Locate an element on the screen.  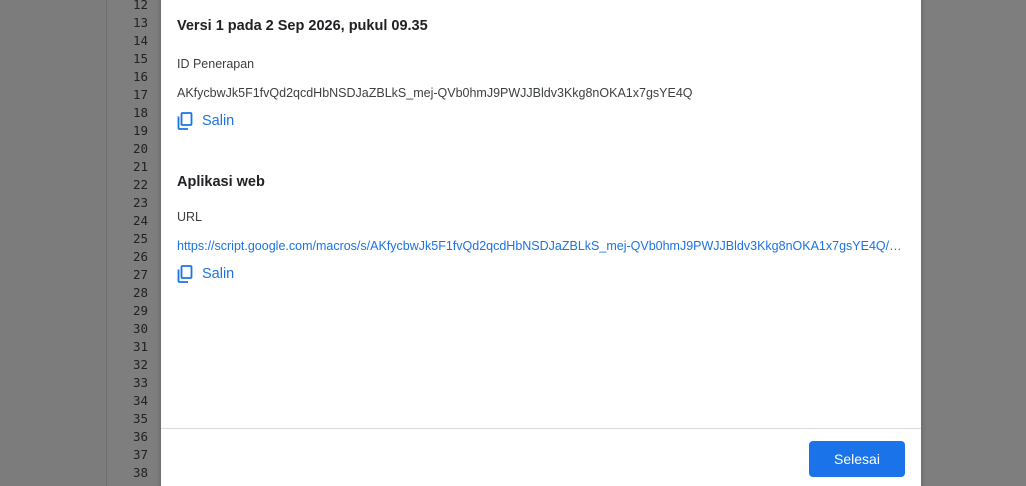
line-number: 37 is located at coordinates (140, 454).